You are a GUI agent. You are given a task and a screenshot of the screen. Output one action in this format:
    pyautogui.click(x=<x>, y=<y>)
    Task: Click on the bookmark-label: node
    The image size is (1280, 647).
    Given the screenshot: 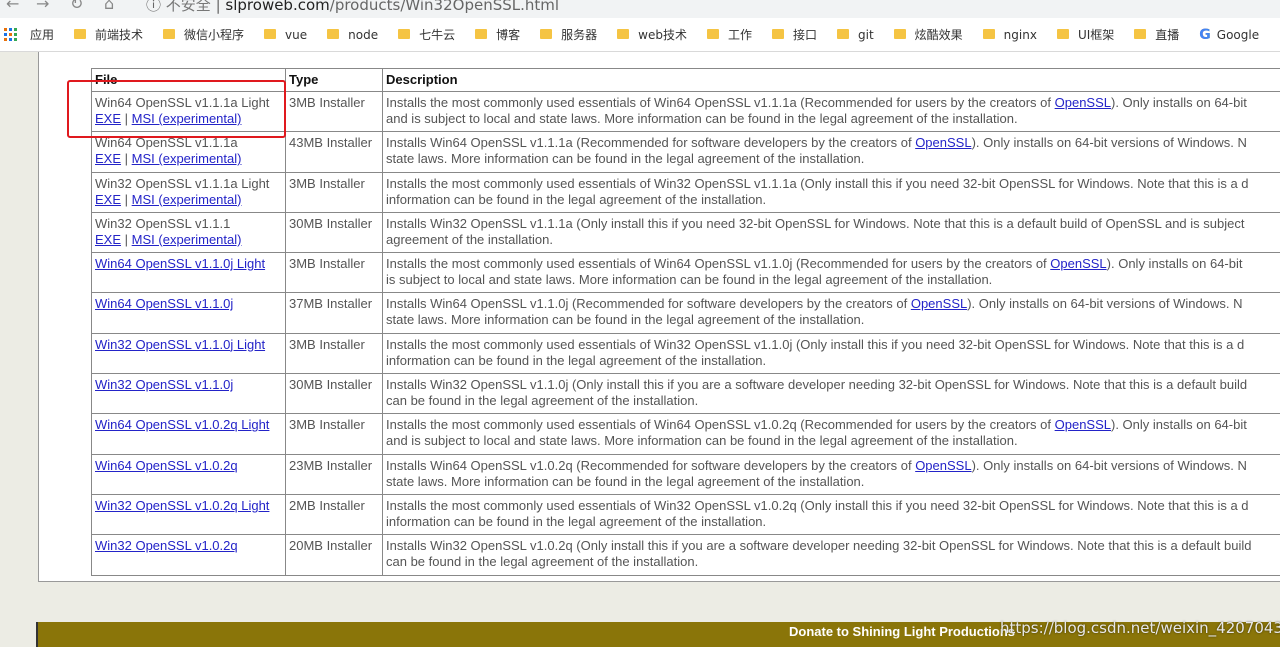 What is the action you would take?
    pyautogui.click(x=363, y=34)
    